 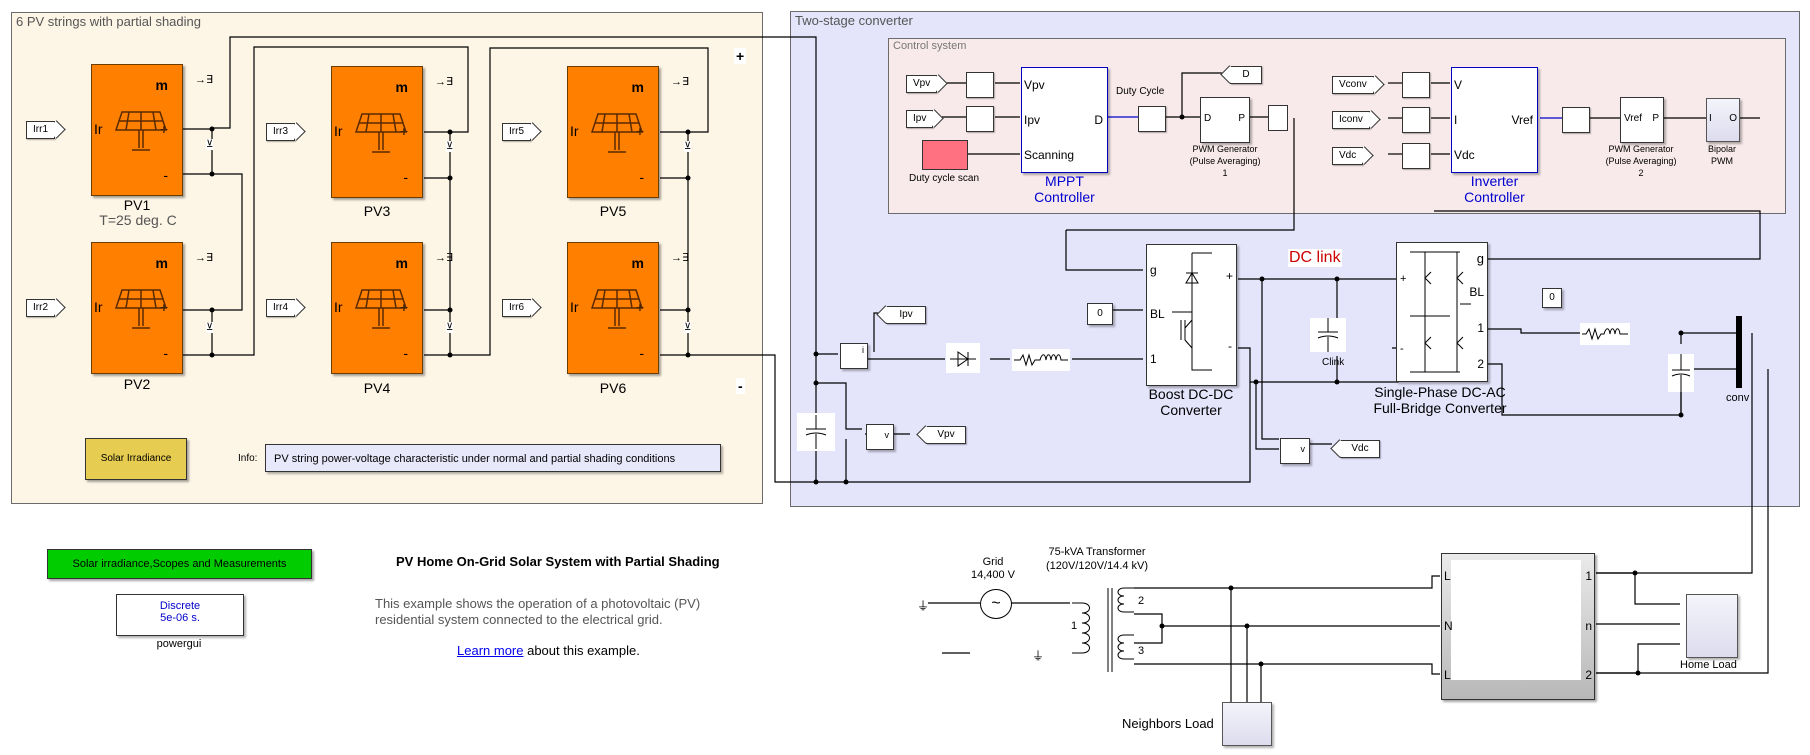 What do you see at coordinates (1681, 373) in the screenshot?
I see `ac-capacitor-icon` at bounding box center [1681, 373].